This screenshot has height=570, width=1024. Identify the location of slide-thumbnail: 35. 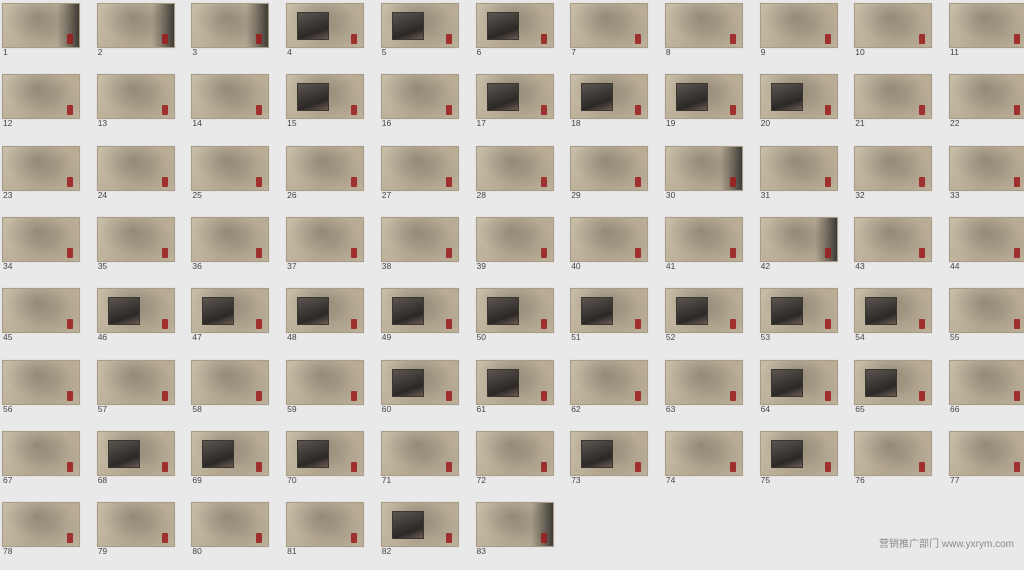
(142, 249).